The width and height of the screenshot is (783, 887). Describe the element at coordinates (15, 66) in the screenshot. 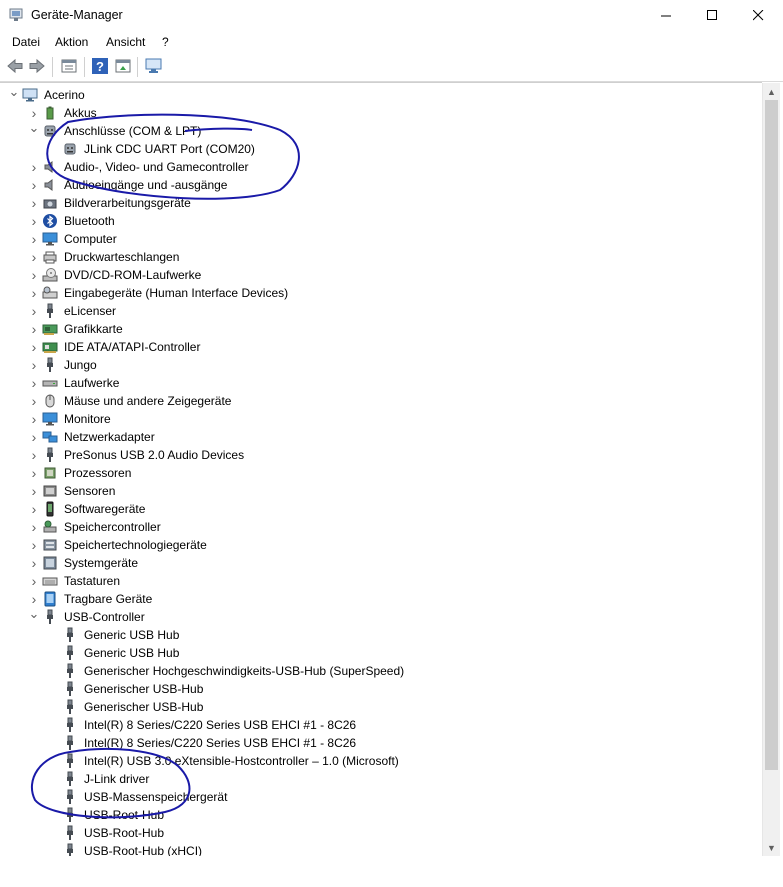

I see `back-icon` at that location.